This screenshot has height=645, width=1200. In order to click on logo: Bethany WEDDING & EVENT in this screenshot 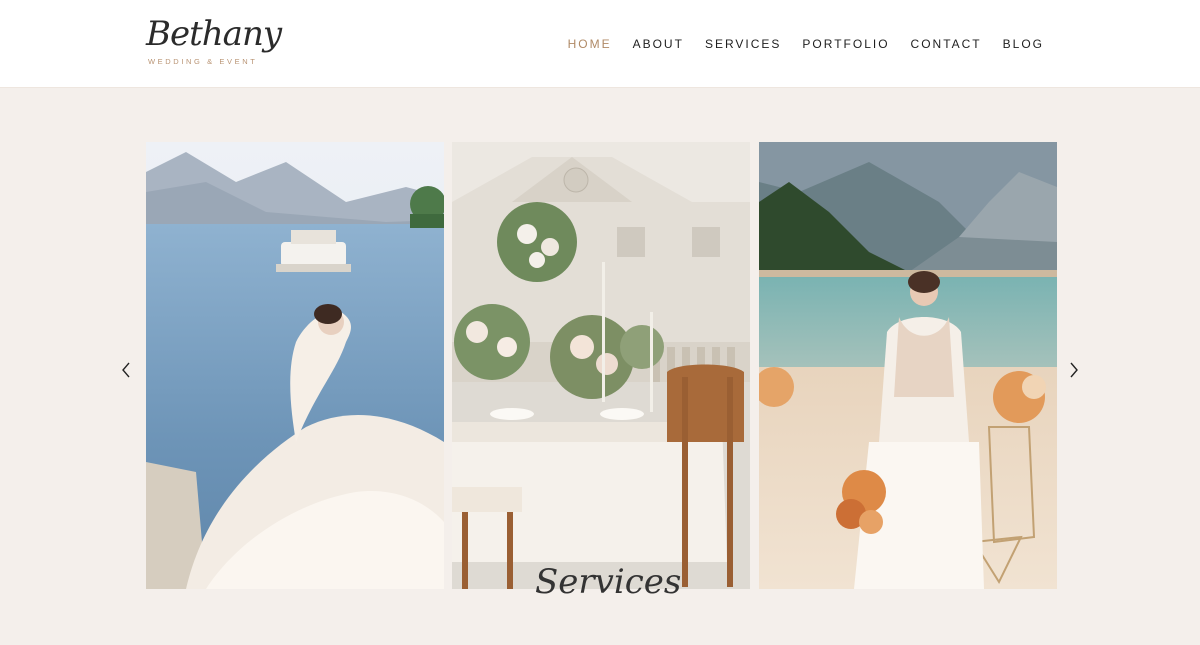, I will do `click(214, 43)`.